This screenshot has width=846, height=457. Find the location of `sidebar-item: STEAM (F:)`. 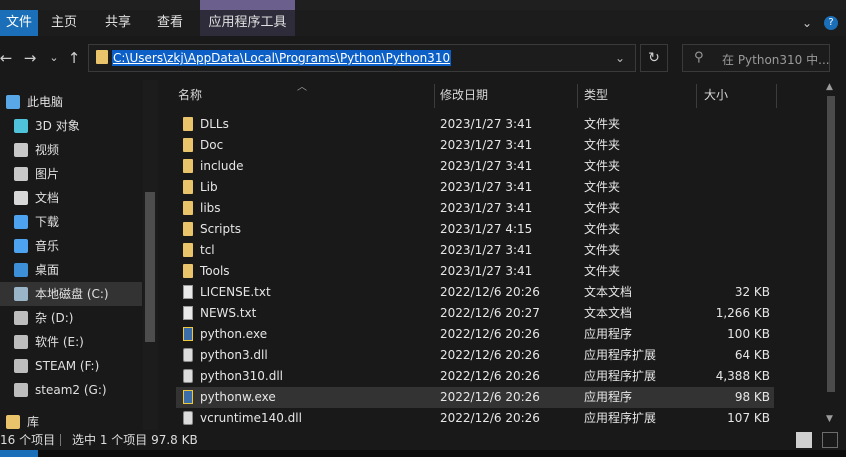

sidebar-item: STEAM (F:) is located at coordinates (71, 366).